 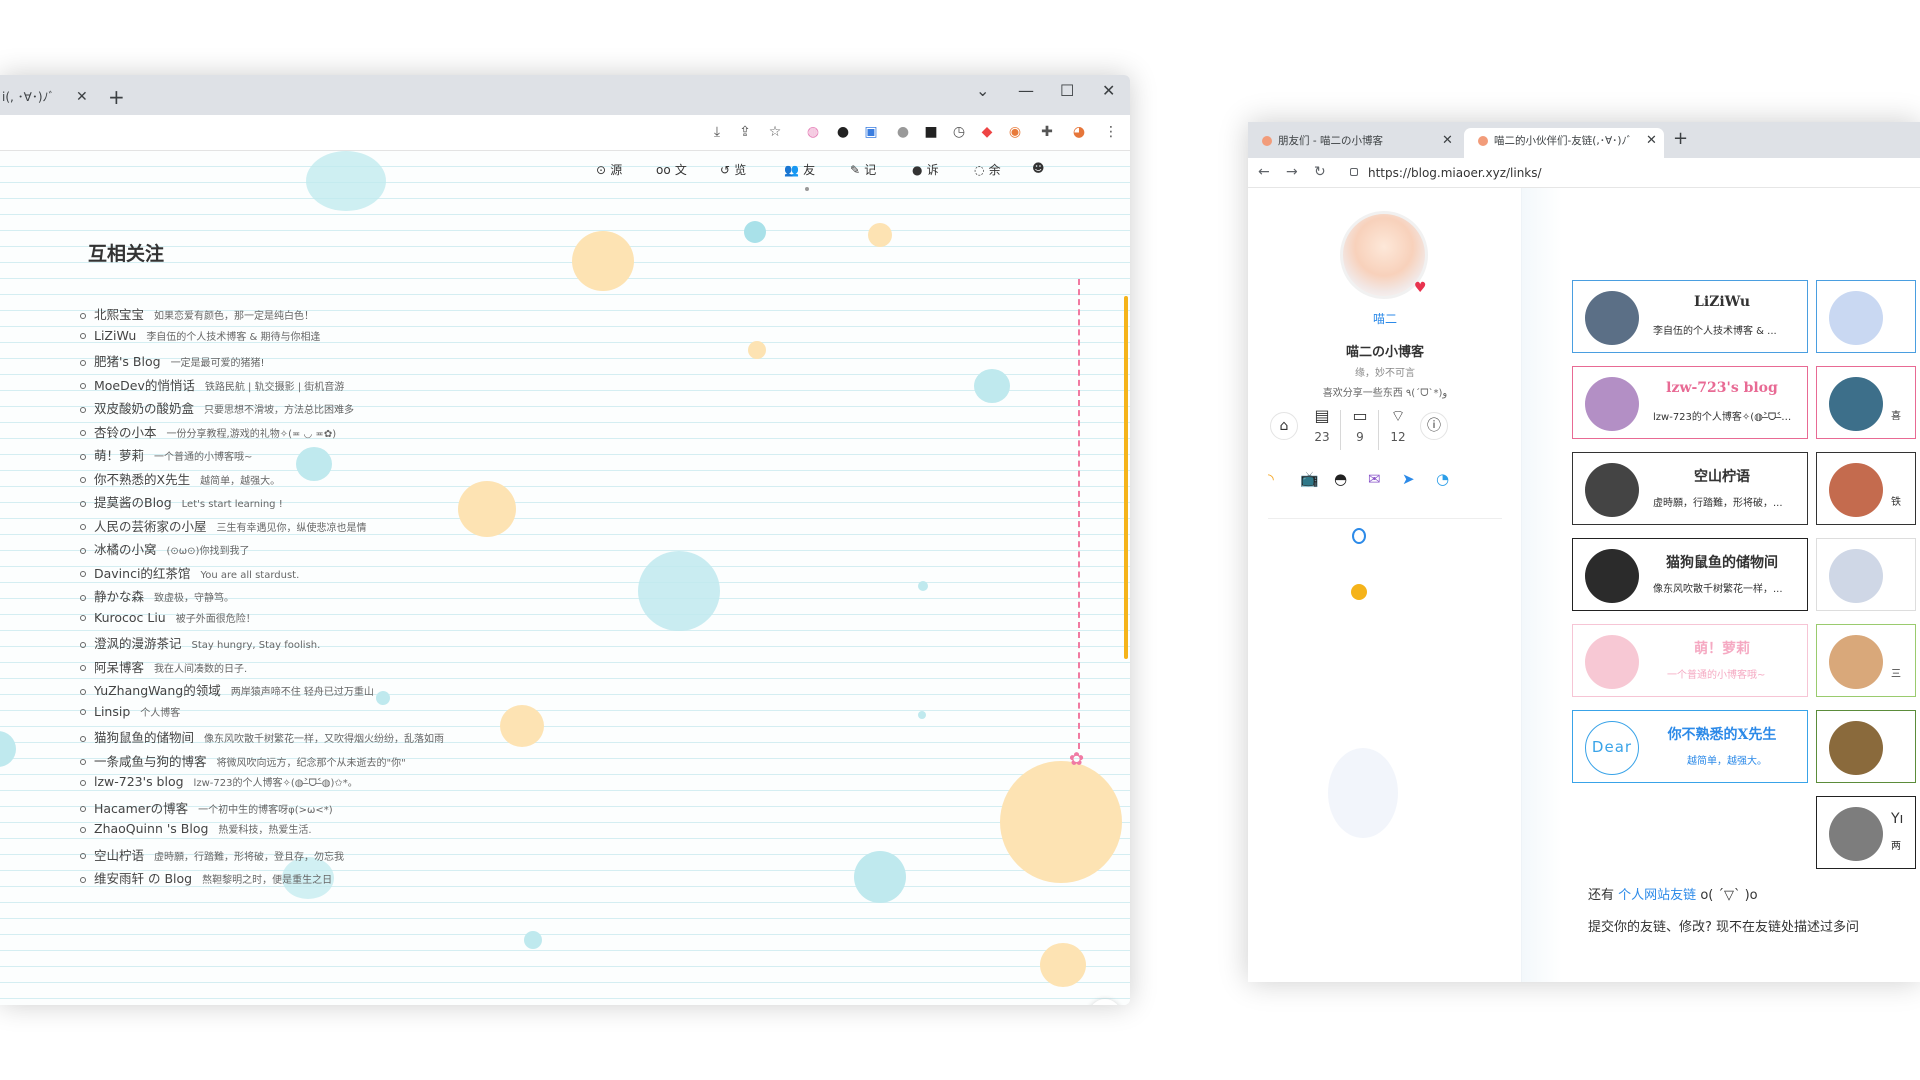 What do you see at coordinates (1038, 173) in the screenshot?
I see `nav-item-mascot: ☻` at bounding box center [1038, 173].